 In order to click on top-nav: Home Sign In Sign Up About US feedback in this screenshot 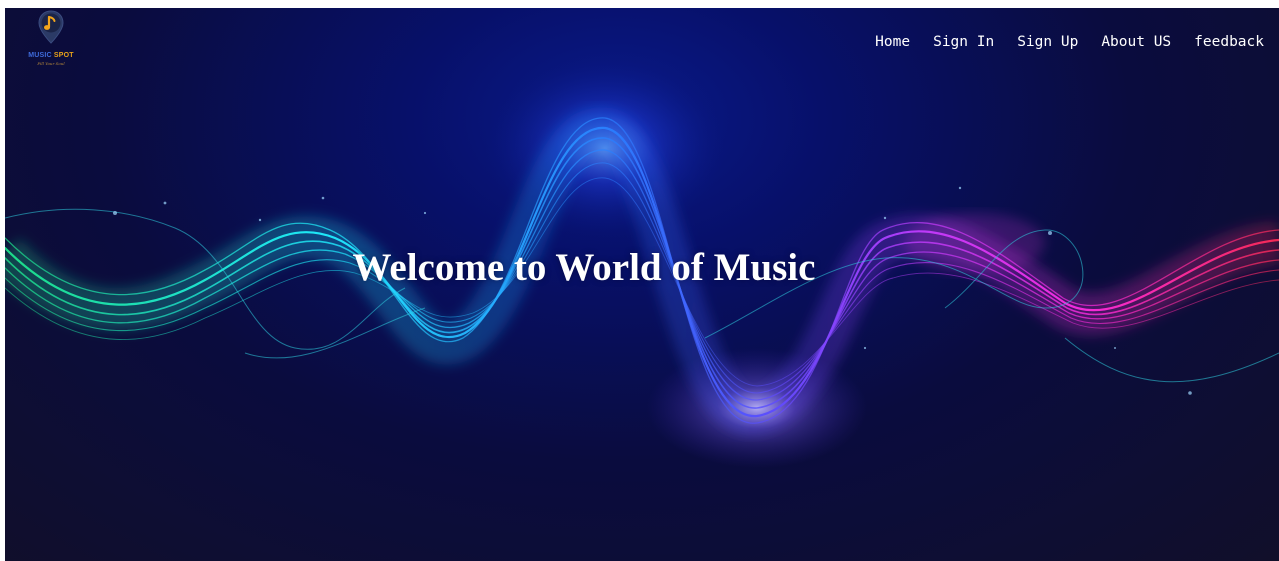, I will do `click(1069, 42)`.